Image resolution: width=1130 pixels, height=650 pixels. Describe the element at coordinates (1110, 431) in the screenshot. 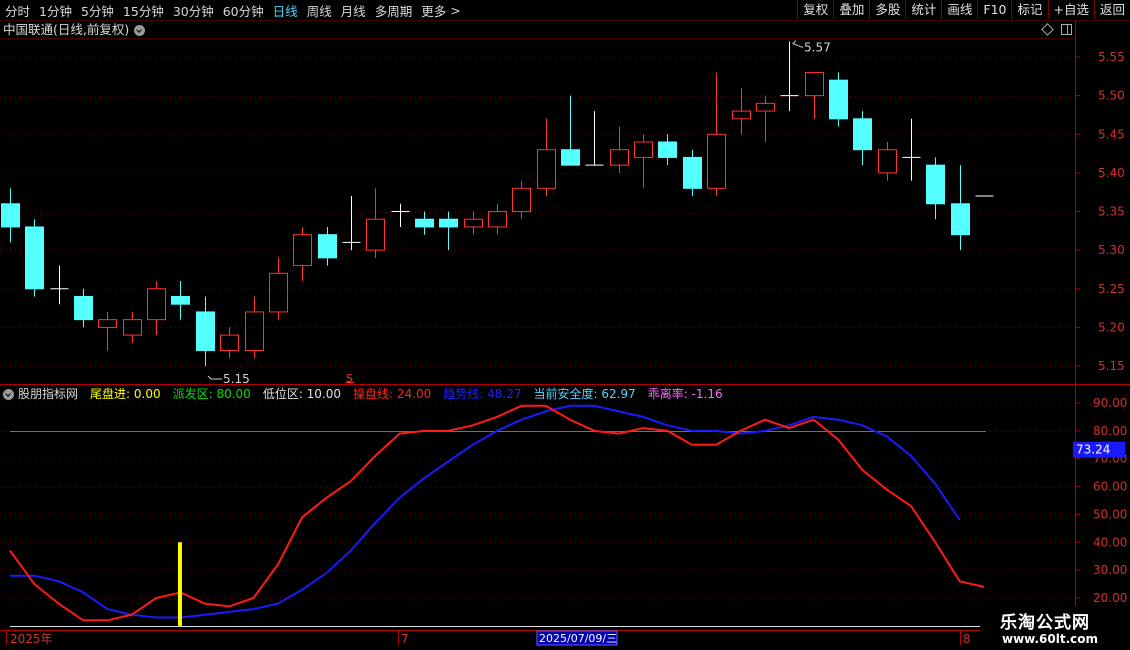

I see `indicator-tick-label: 80.00` at that location.